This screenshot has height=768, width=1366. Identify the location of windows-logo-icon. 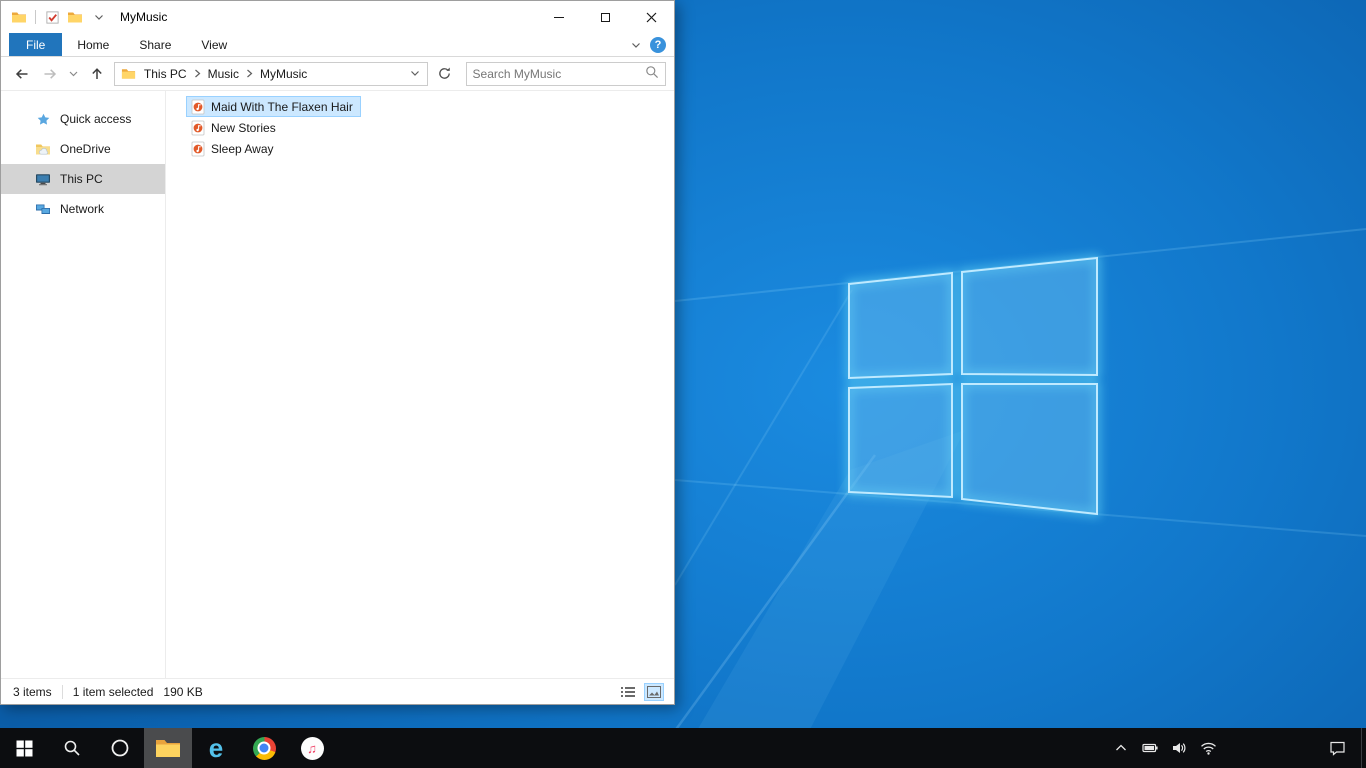
(24, 748).